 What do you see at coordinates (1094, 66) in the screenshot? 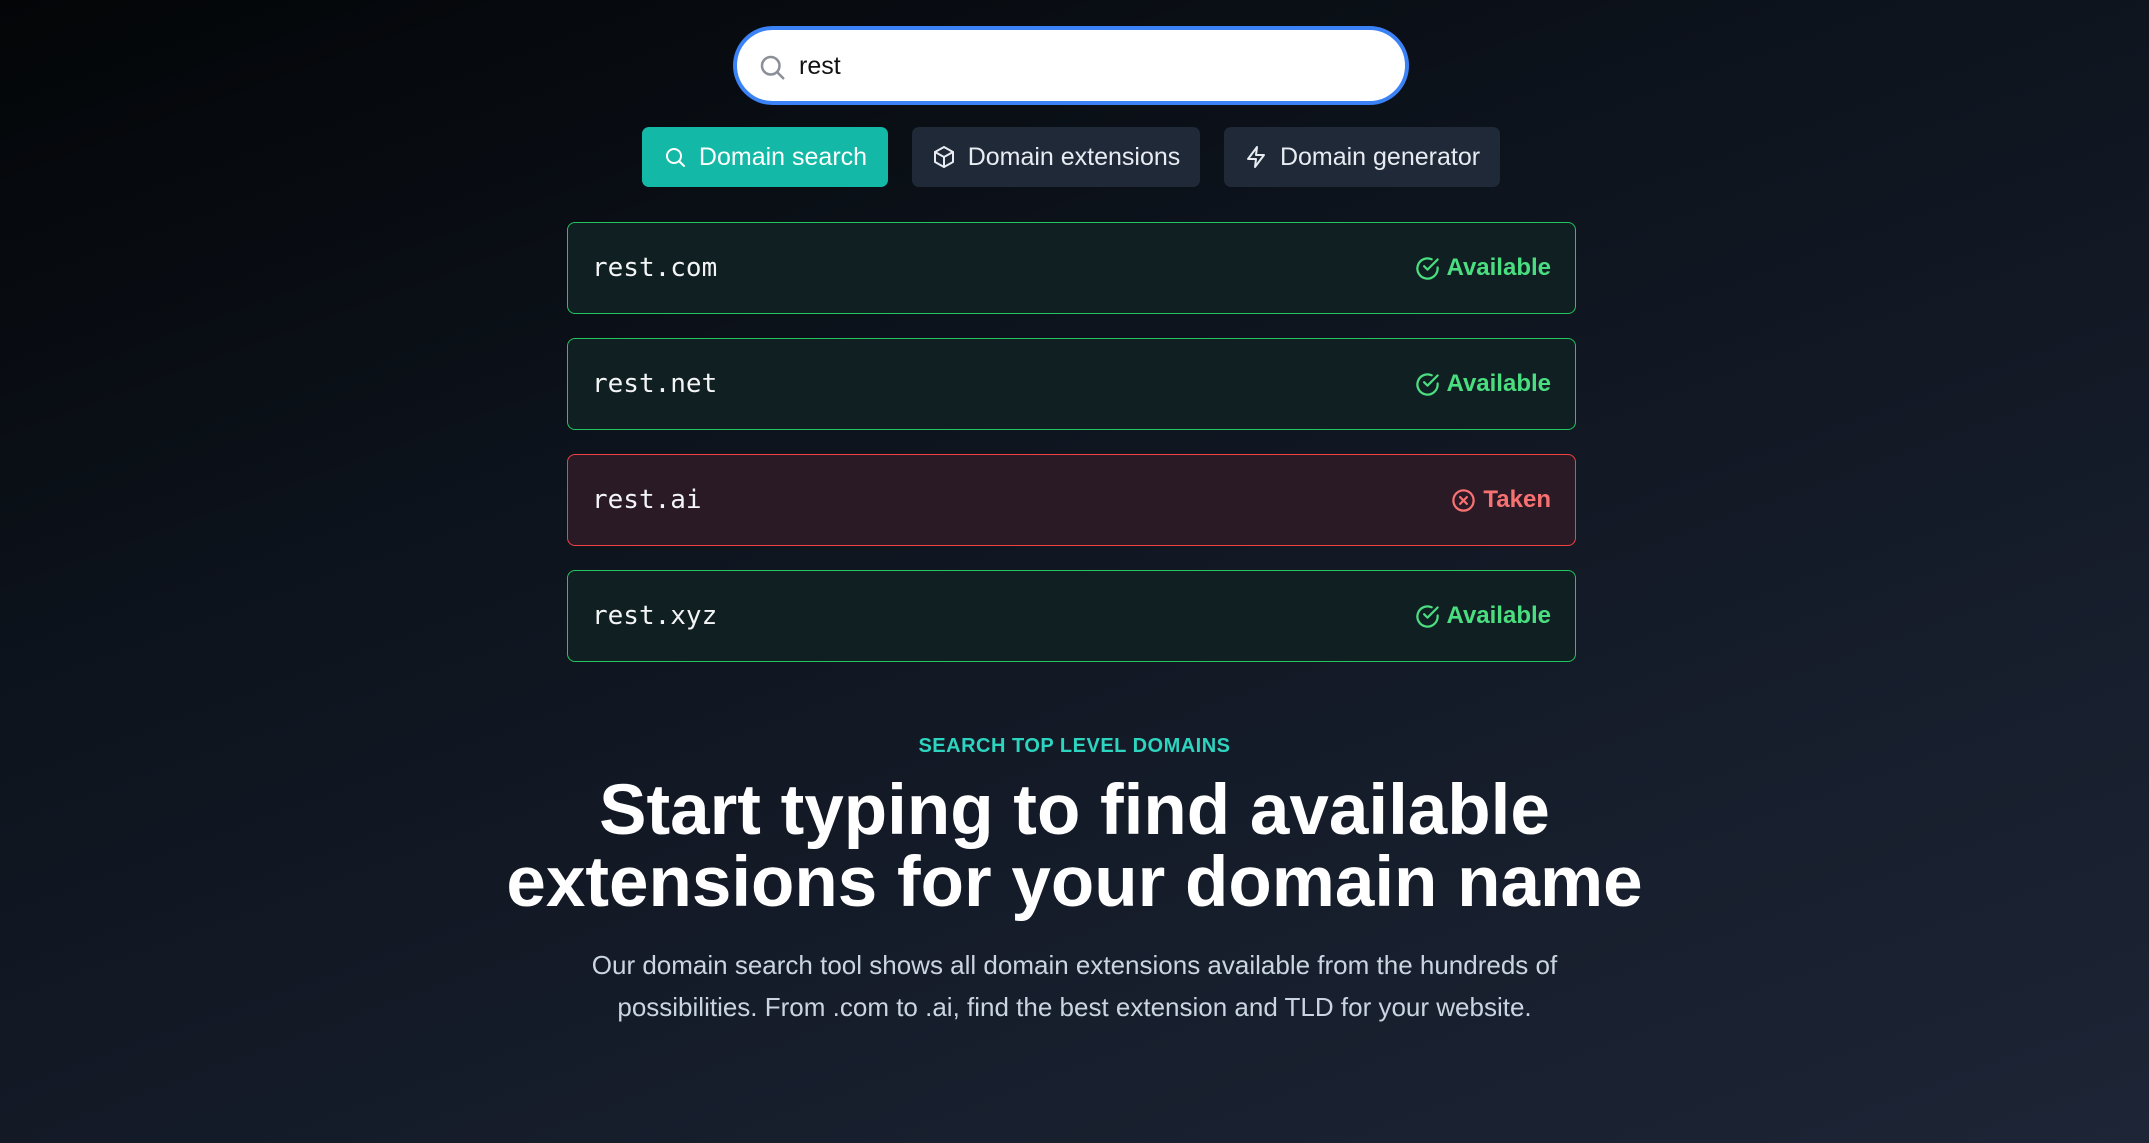
I see `search-input` at bounding box center [1094, 66].